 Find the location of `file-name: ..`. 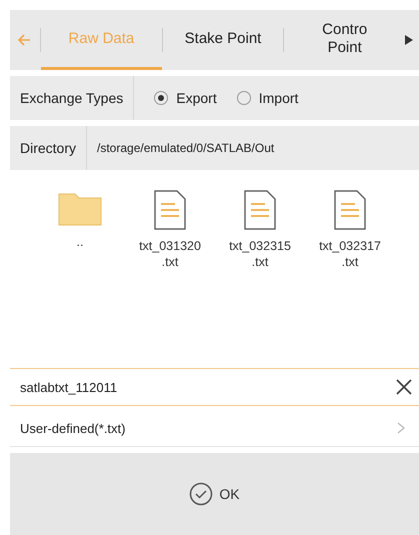

file-name: .. is located at coordinates (80, 242).